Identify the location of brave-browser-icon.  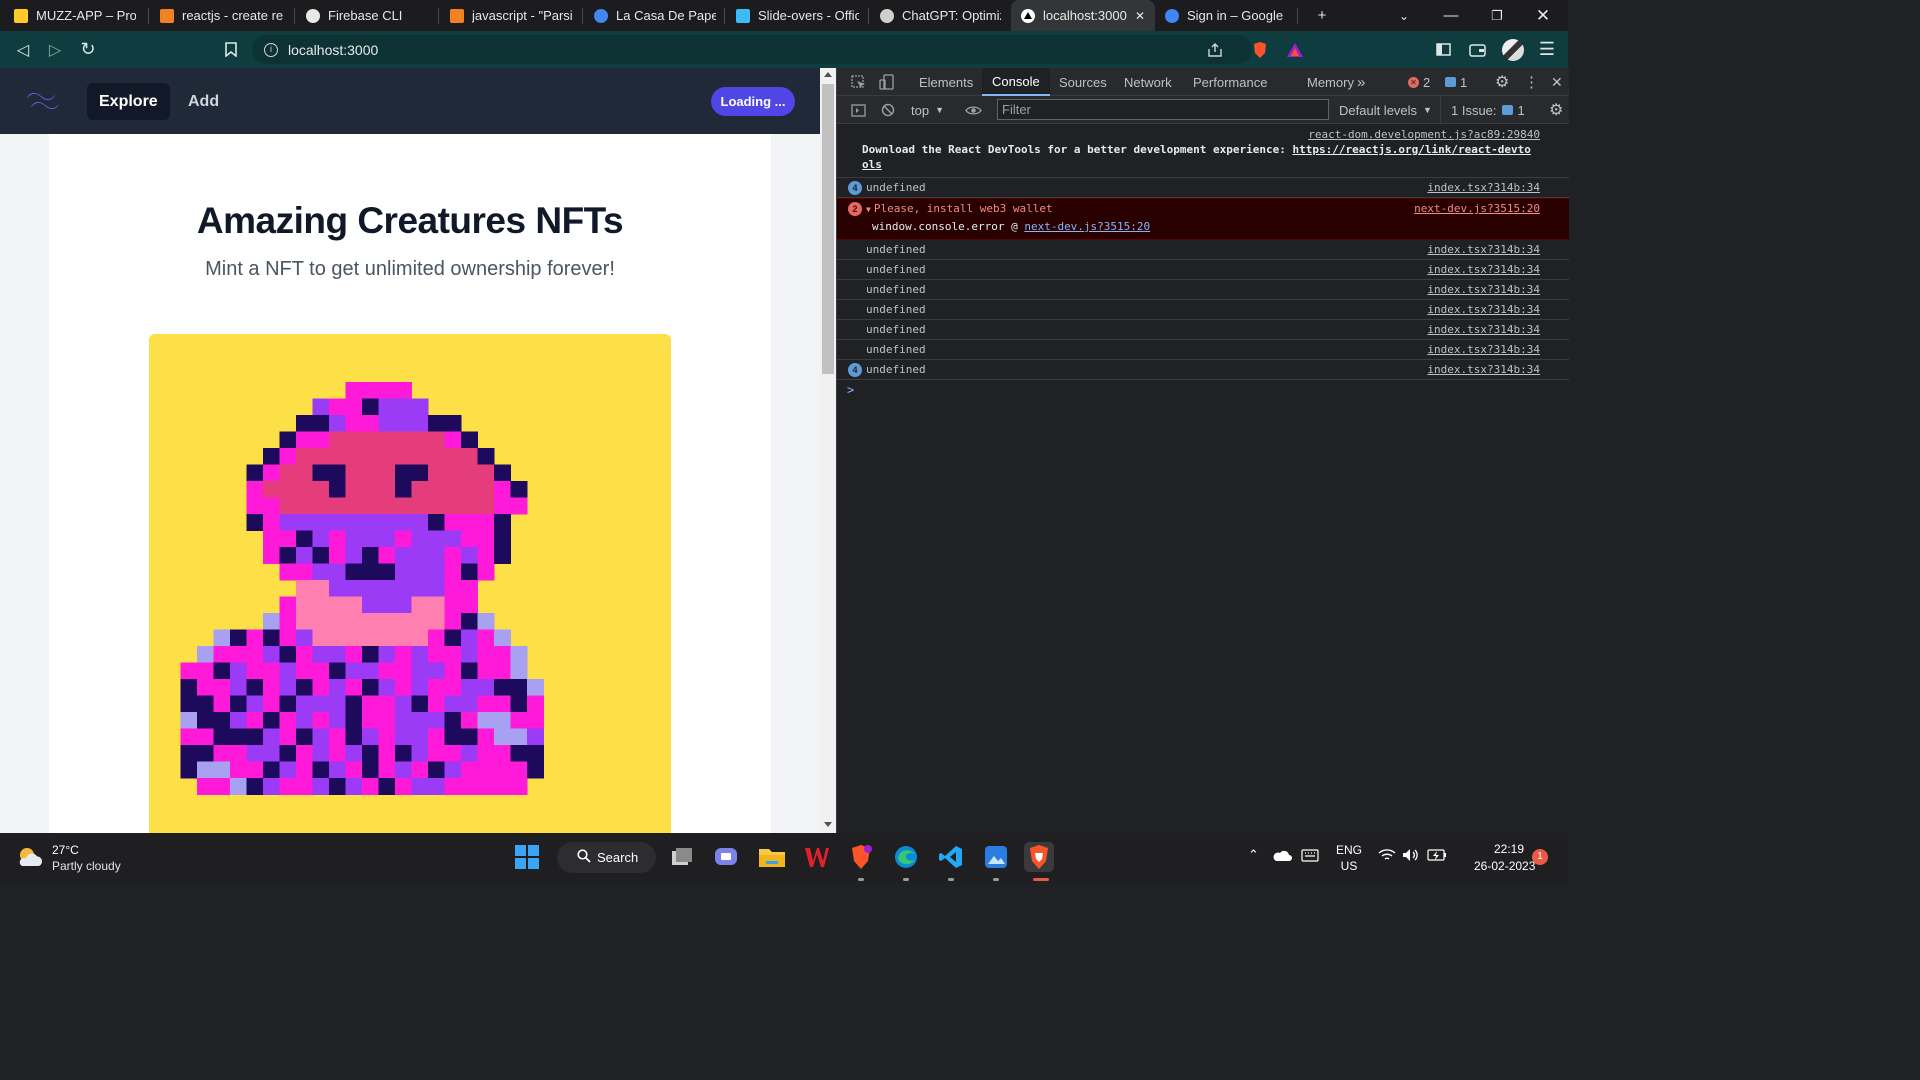
(1039, 857).